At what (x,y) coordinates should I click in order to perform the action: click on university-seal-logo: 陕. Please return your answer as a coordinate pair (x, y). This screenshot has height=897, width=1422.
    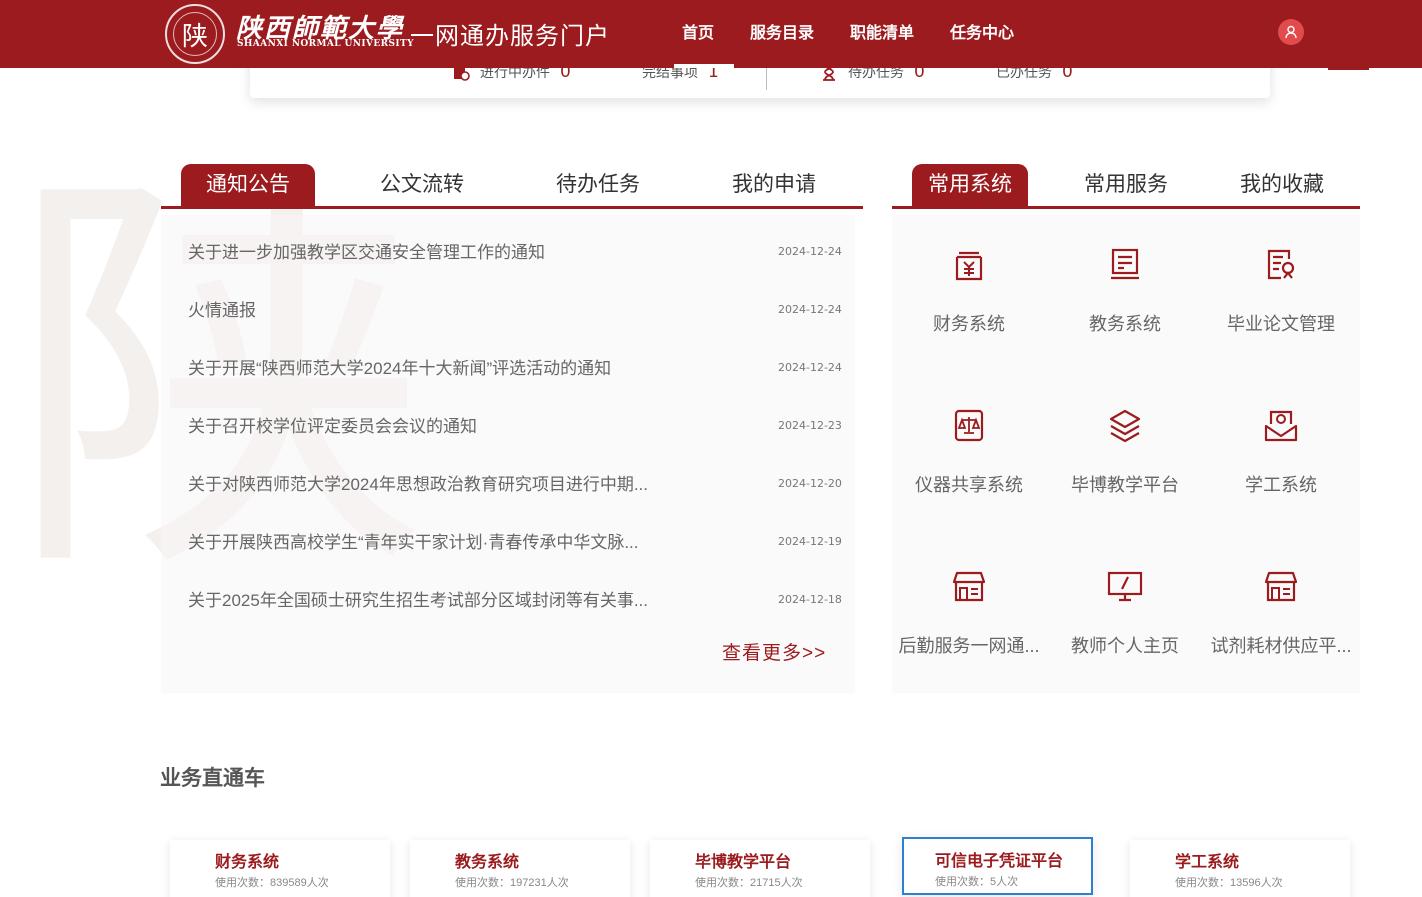
    Looking at the image, I should click on (195, 34).